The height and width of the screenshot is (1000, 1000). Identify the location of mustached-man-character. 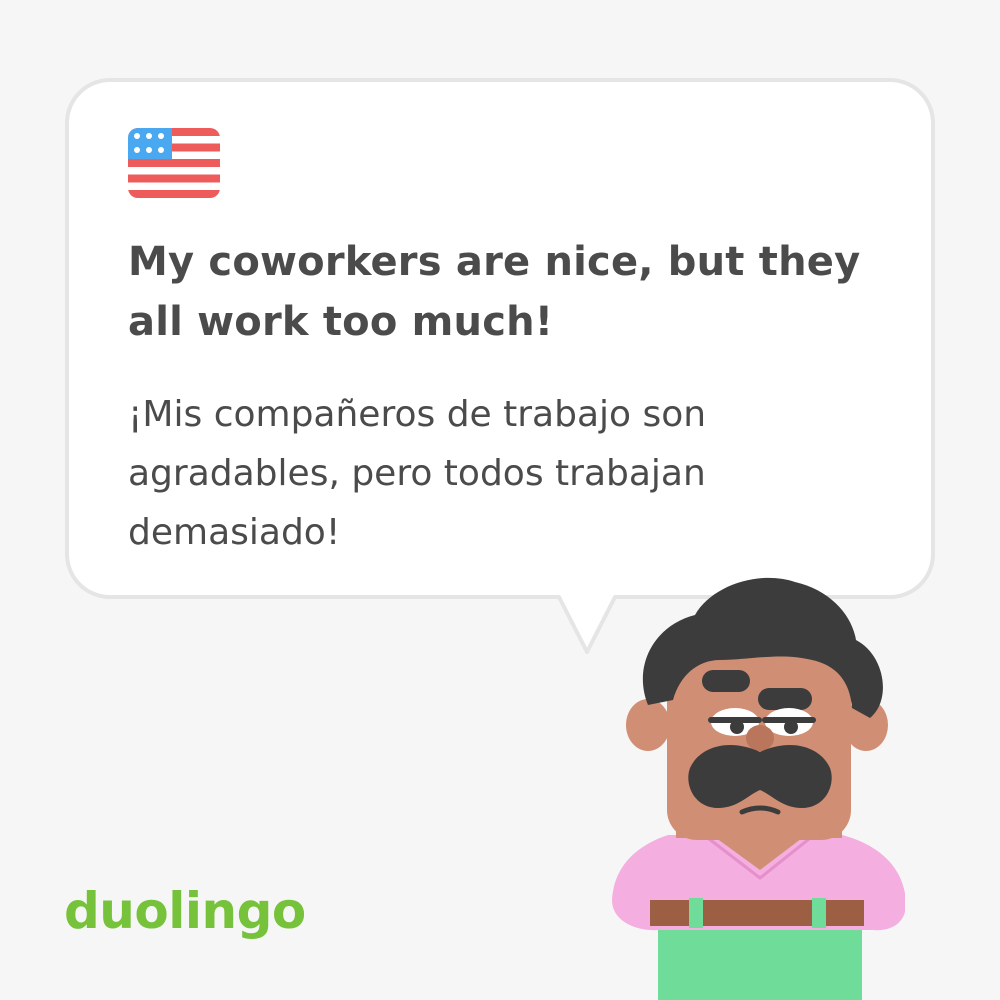
(758, 788).